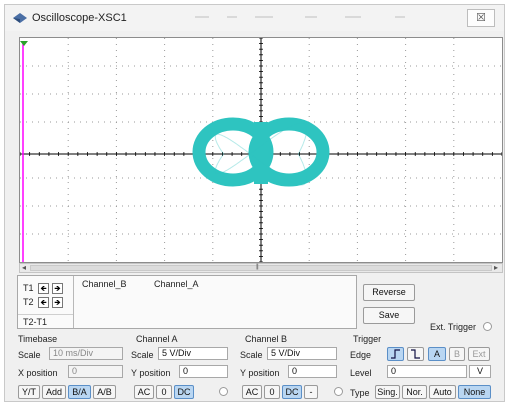 This screenshot has width=509, height=406. I want to click on scrollbar-thumb, so click(261, 268).